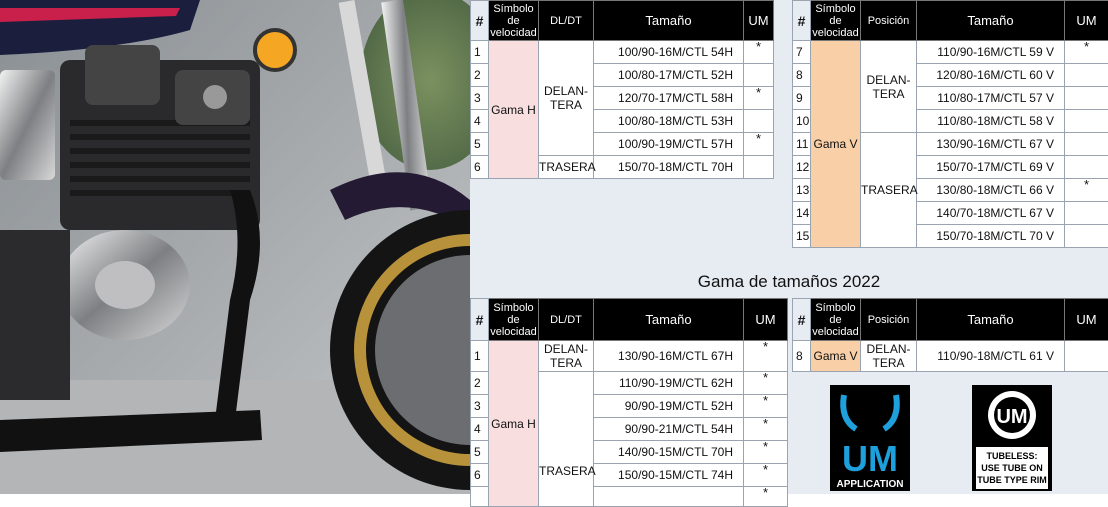  Describe the element at coordinates (991, 98) in the screenshot. I see `tire-size: 110/80-17M/CTL 57 V` at that location.